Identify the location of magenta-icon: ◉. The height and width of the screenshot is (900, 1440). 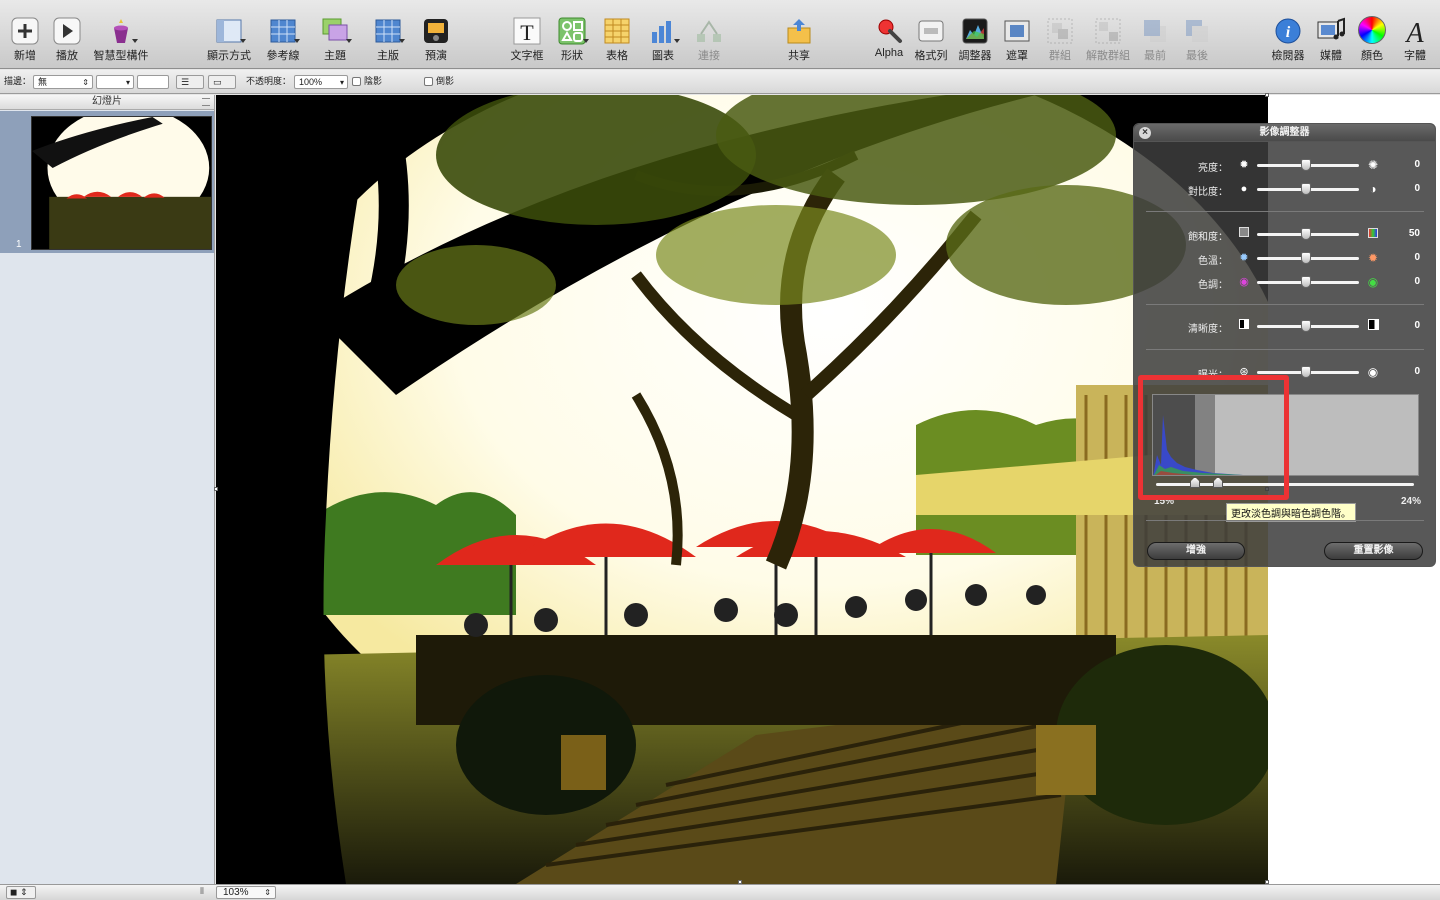
(1244, 282).